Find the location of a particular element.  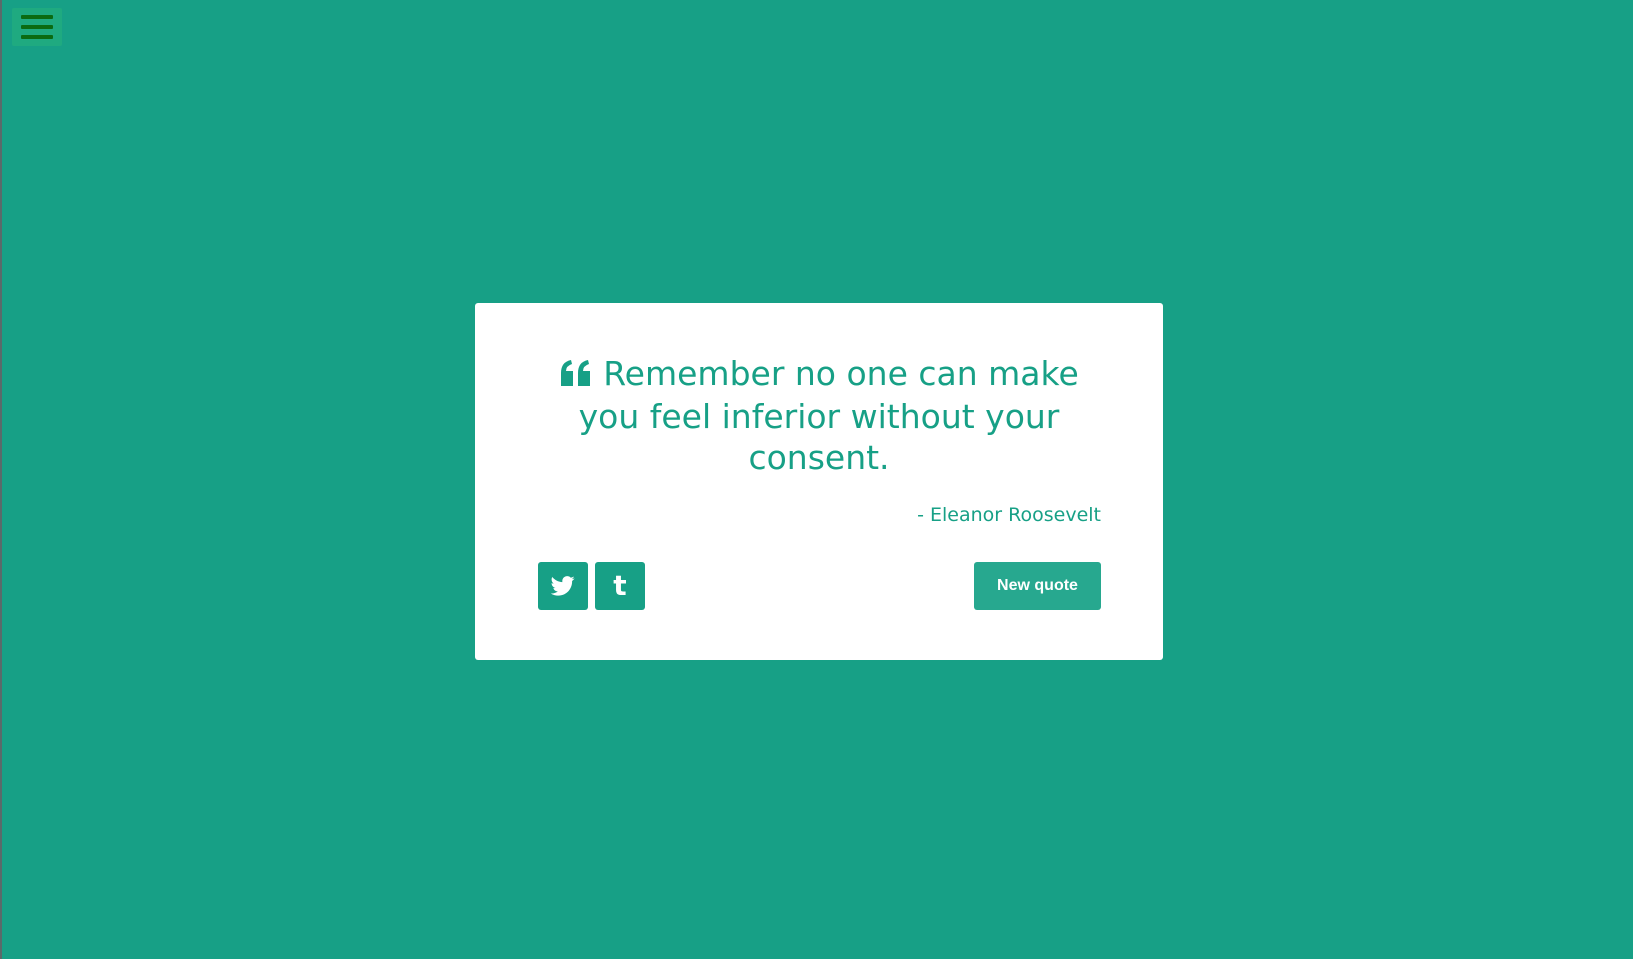

tumblr-post-button: t is located at coordinates (620, 586).